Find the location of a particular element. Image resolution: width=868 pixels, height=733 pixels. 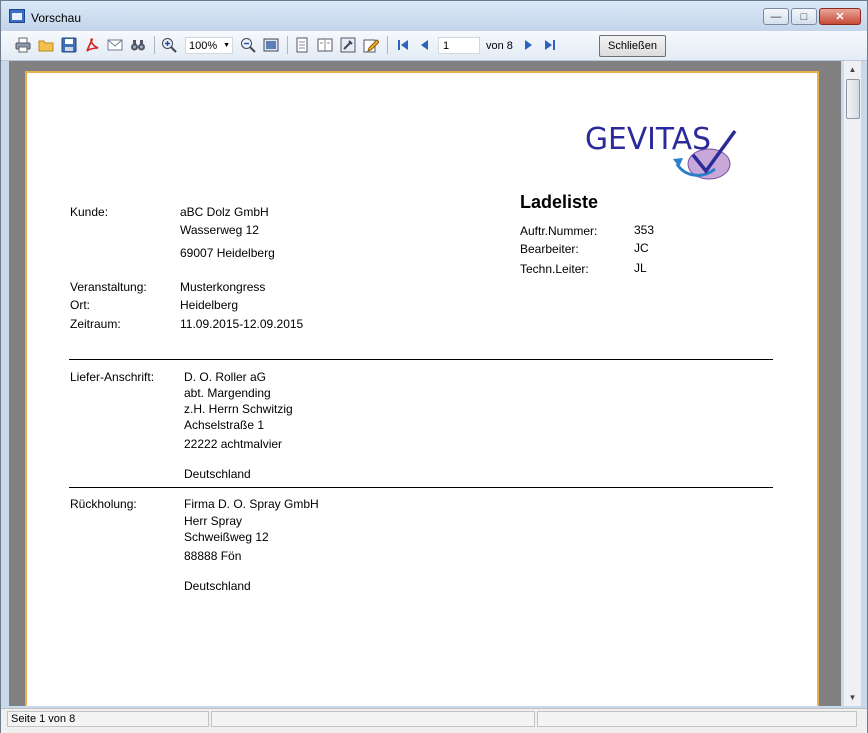

page-number-input: 1 is located at coordinates (459, 45).